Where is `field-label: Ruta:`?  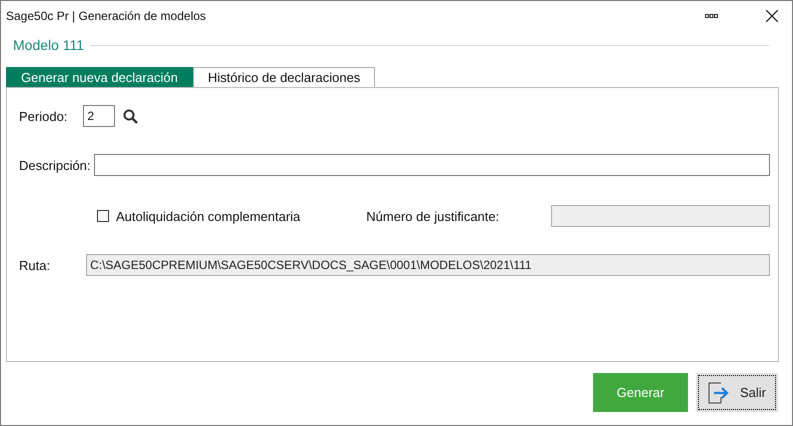 field-label: Ruta: is located at coordinates (34, 265).